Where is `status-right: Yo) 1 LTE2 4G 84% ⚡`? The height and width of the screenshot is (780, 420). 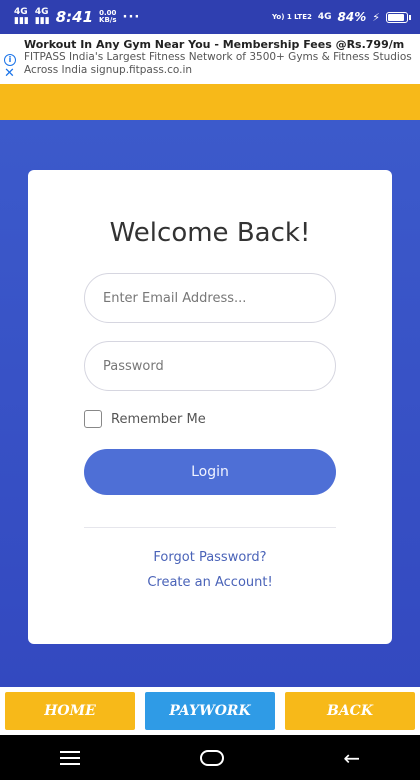 status-right: Yo) 1 LTE2 4G 84% ⚡ is located at coordinates (341, 17).